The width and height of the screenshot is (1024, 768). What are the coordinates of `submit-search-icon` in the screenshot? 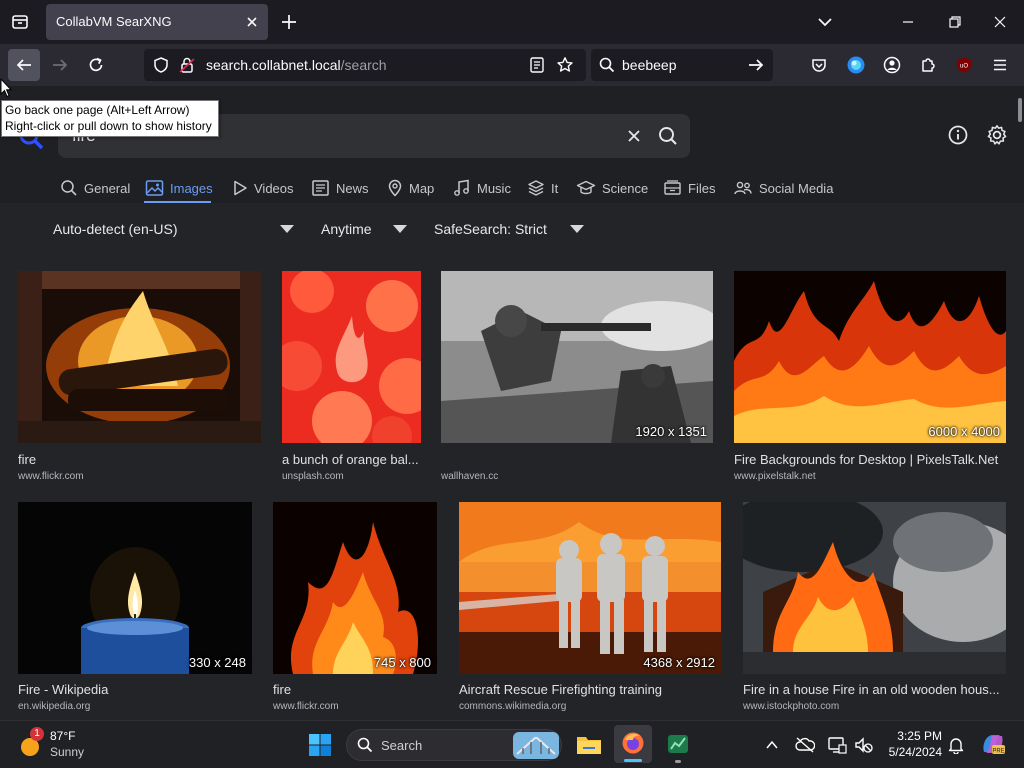 It's located at (668, 136).